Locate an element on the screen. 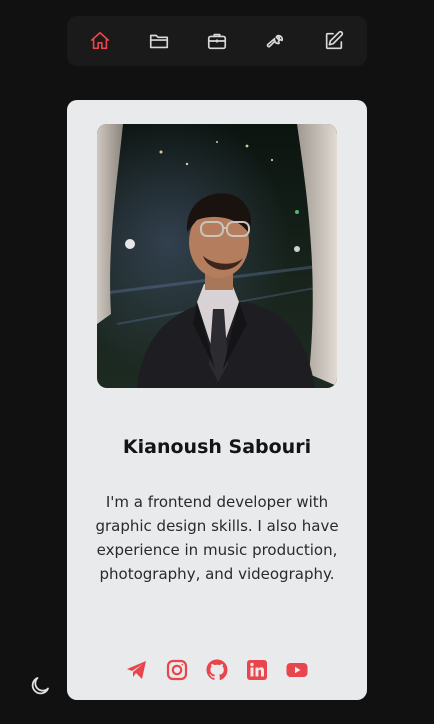 The image size is (434, 724). top-nav is located at coordinates (217, 41).